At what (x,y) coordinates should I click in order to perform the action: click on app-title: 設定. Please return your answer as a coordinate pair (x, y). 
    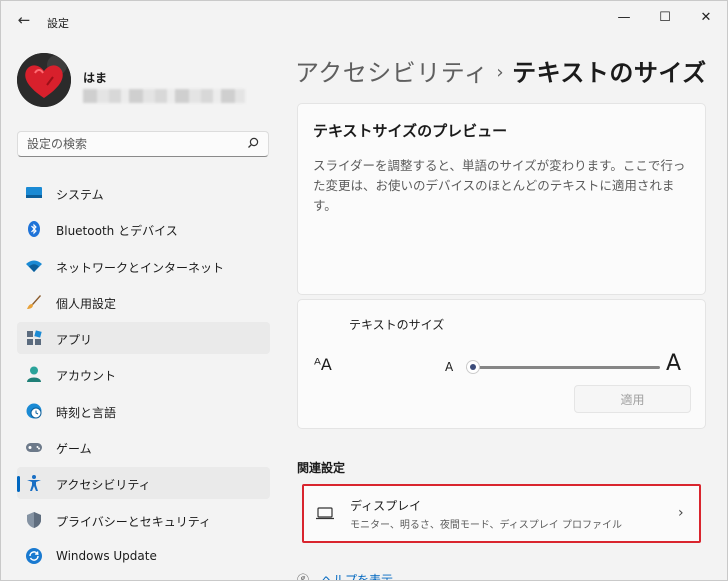
    Looking at the image, I should click on (58, 23).